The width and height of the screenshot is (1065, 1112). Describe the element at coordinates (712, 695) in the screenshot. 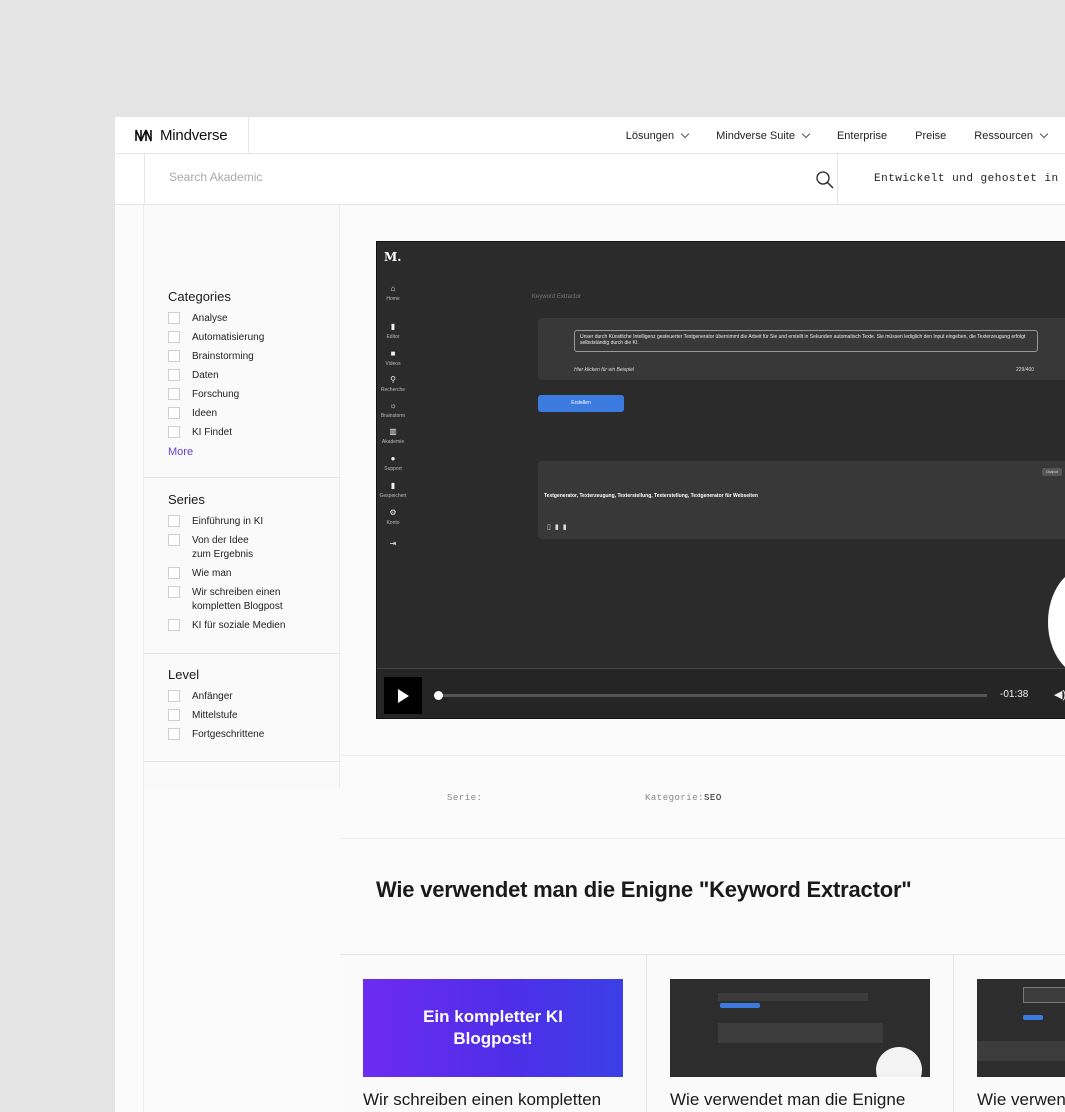

I see `video-progress-track` at that location.